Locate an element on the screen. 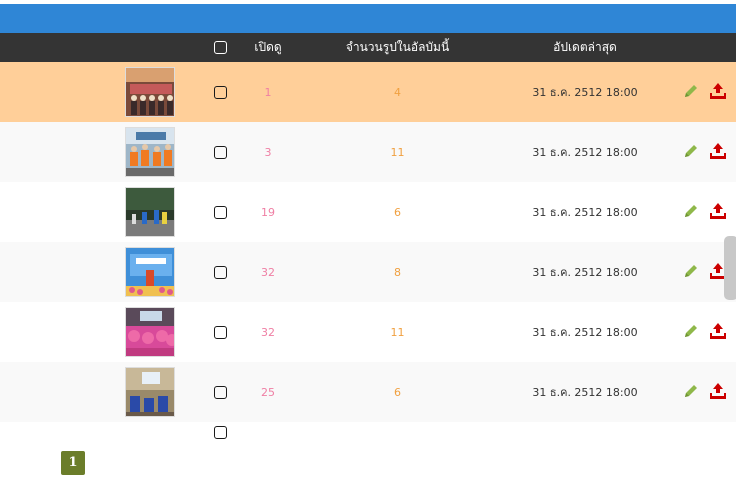  empty-row-checkbox-cell is located at coordinates (220, 432).